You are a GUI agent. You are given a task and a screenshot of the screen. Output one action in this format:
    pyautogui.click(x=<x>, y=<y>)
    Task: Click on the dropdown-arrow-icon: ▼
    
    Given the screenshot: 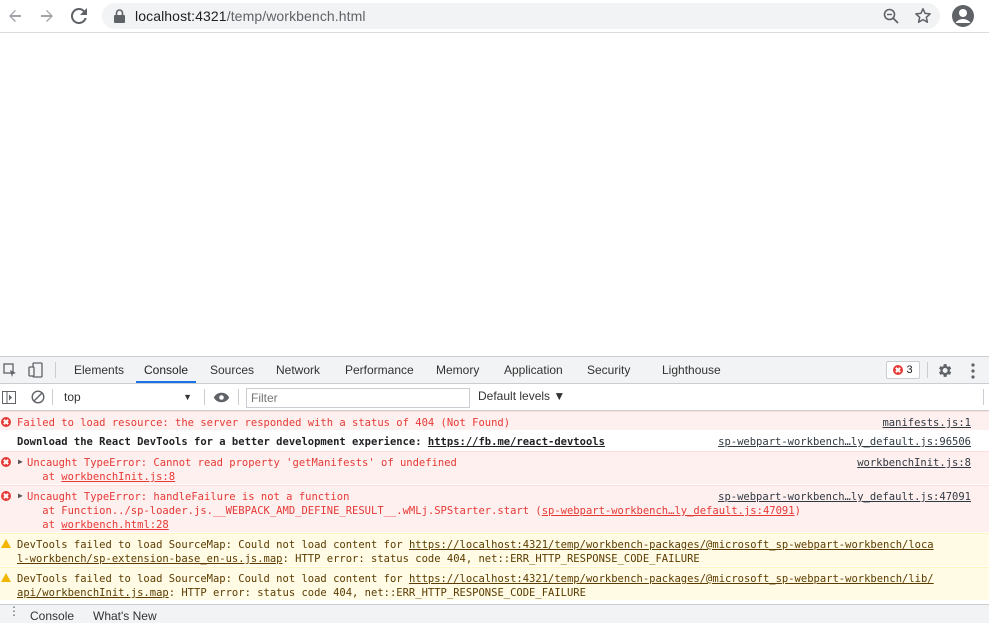 What is the action you would take?
    pyautogui.click(x=187, y=397)
    